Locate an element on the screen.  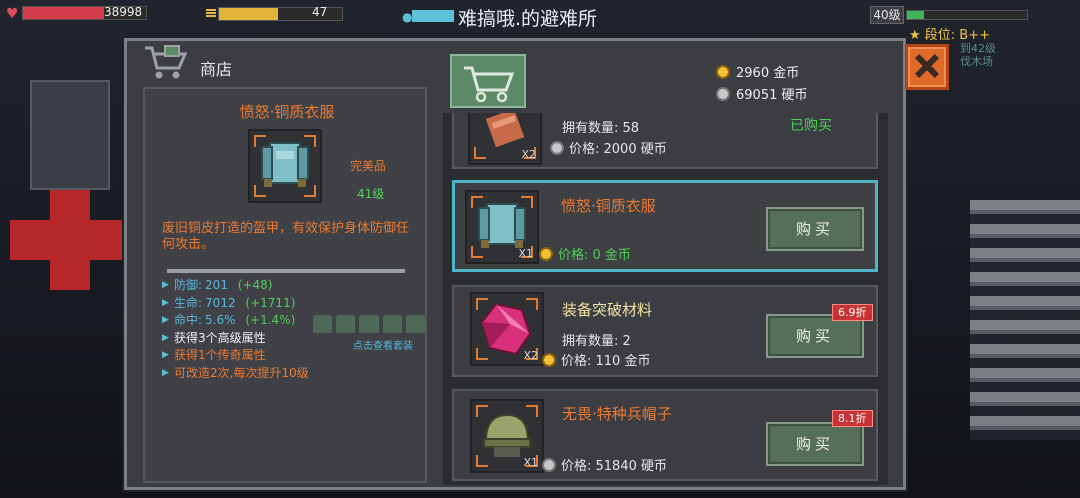
stat-accuracy: ▶ 命中: 5.6% (+1.4%) is located at coordinates (229, 320).